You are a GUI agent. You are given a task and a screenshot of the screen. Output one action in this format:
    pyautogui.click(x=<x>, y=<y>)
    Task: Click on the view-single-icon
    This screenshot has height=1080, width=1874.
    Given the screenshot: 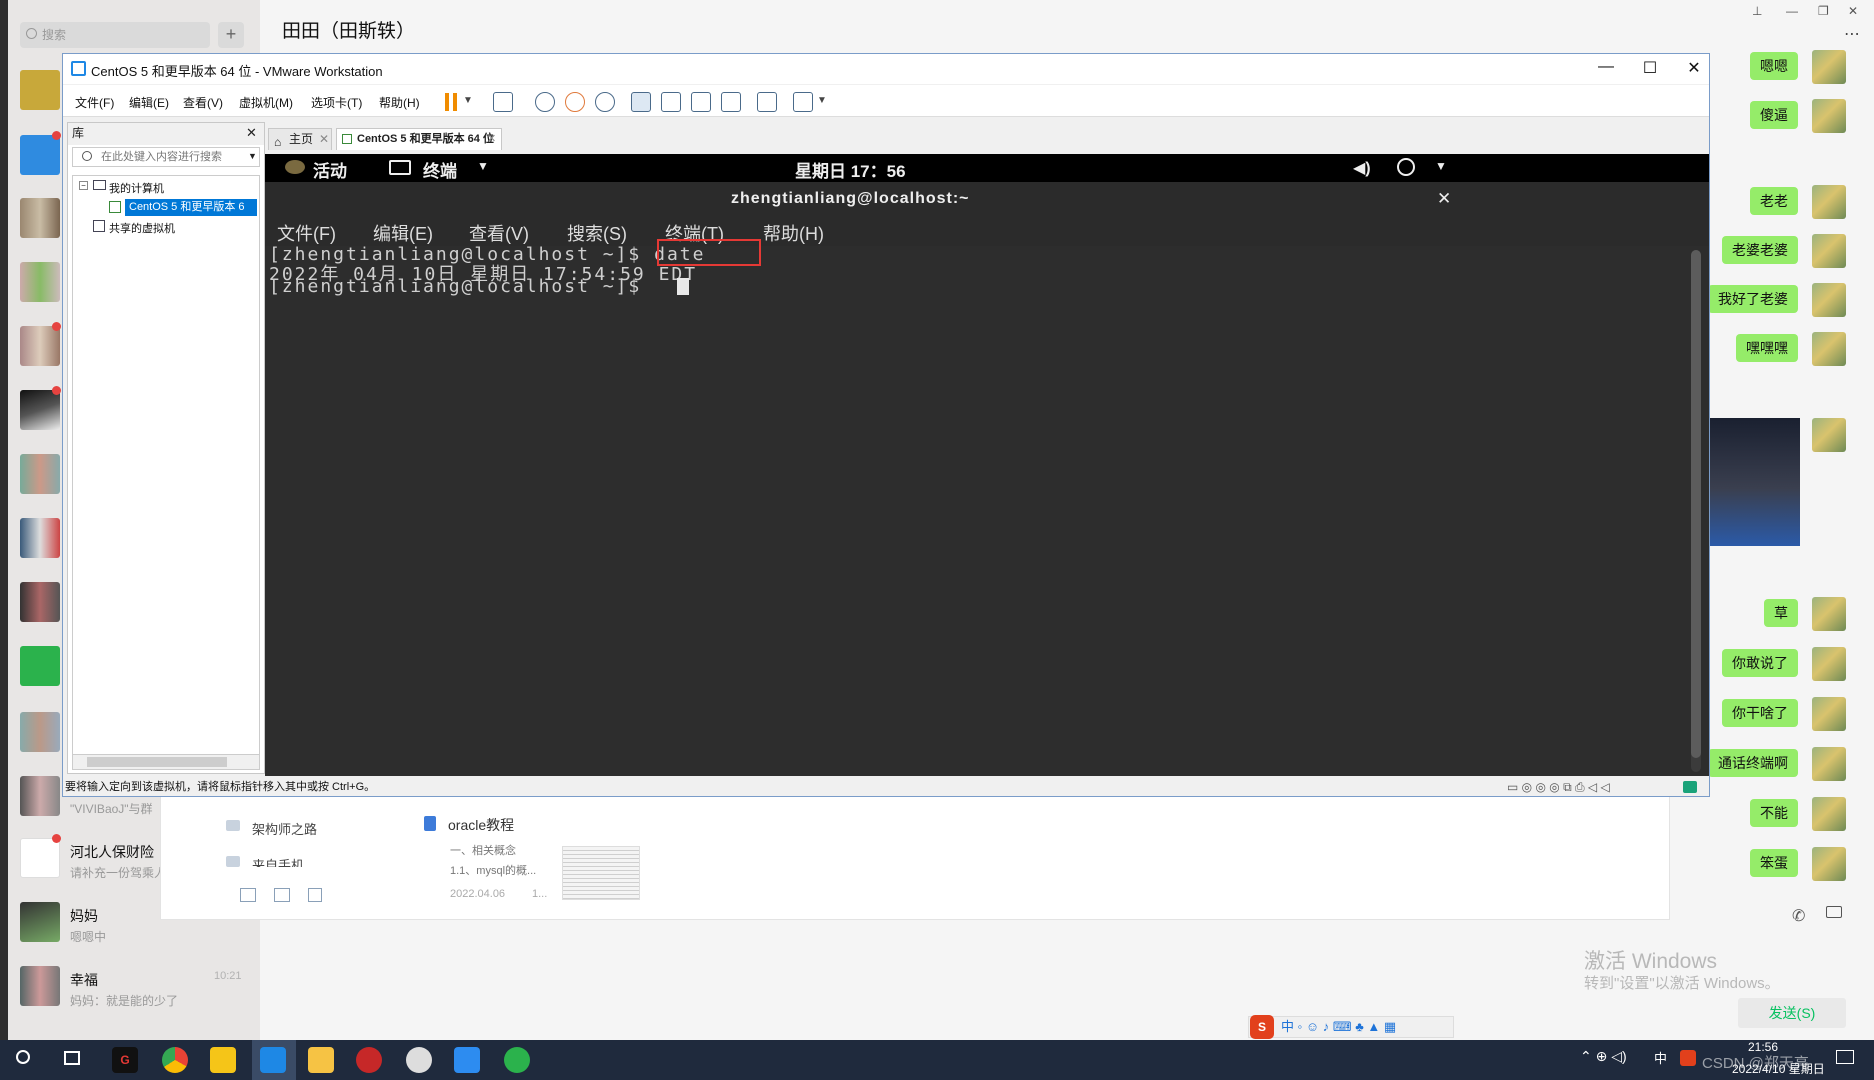 What is the action you would take?
    pyautogui.click(x=315, y=895)
    